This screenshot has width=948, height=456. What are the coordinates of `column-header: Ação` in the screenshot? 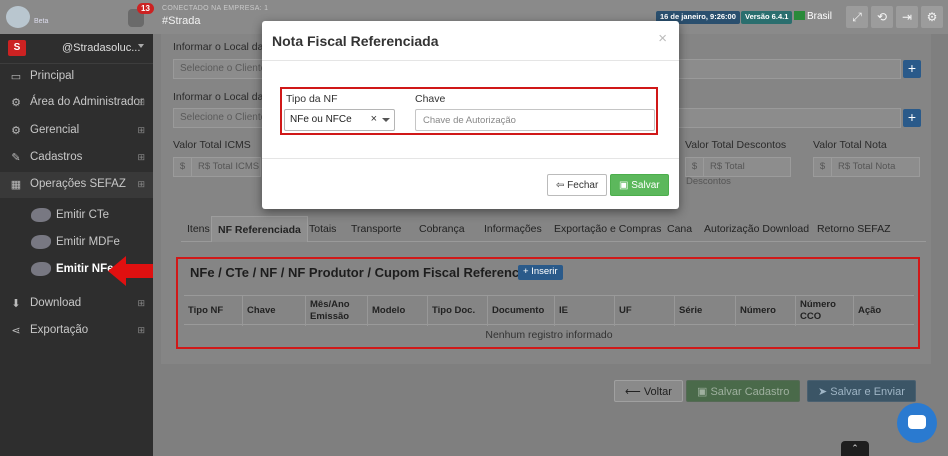 It's located at (883, 311).